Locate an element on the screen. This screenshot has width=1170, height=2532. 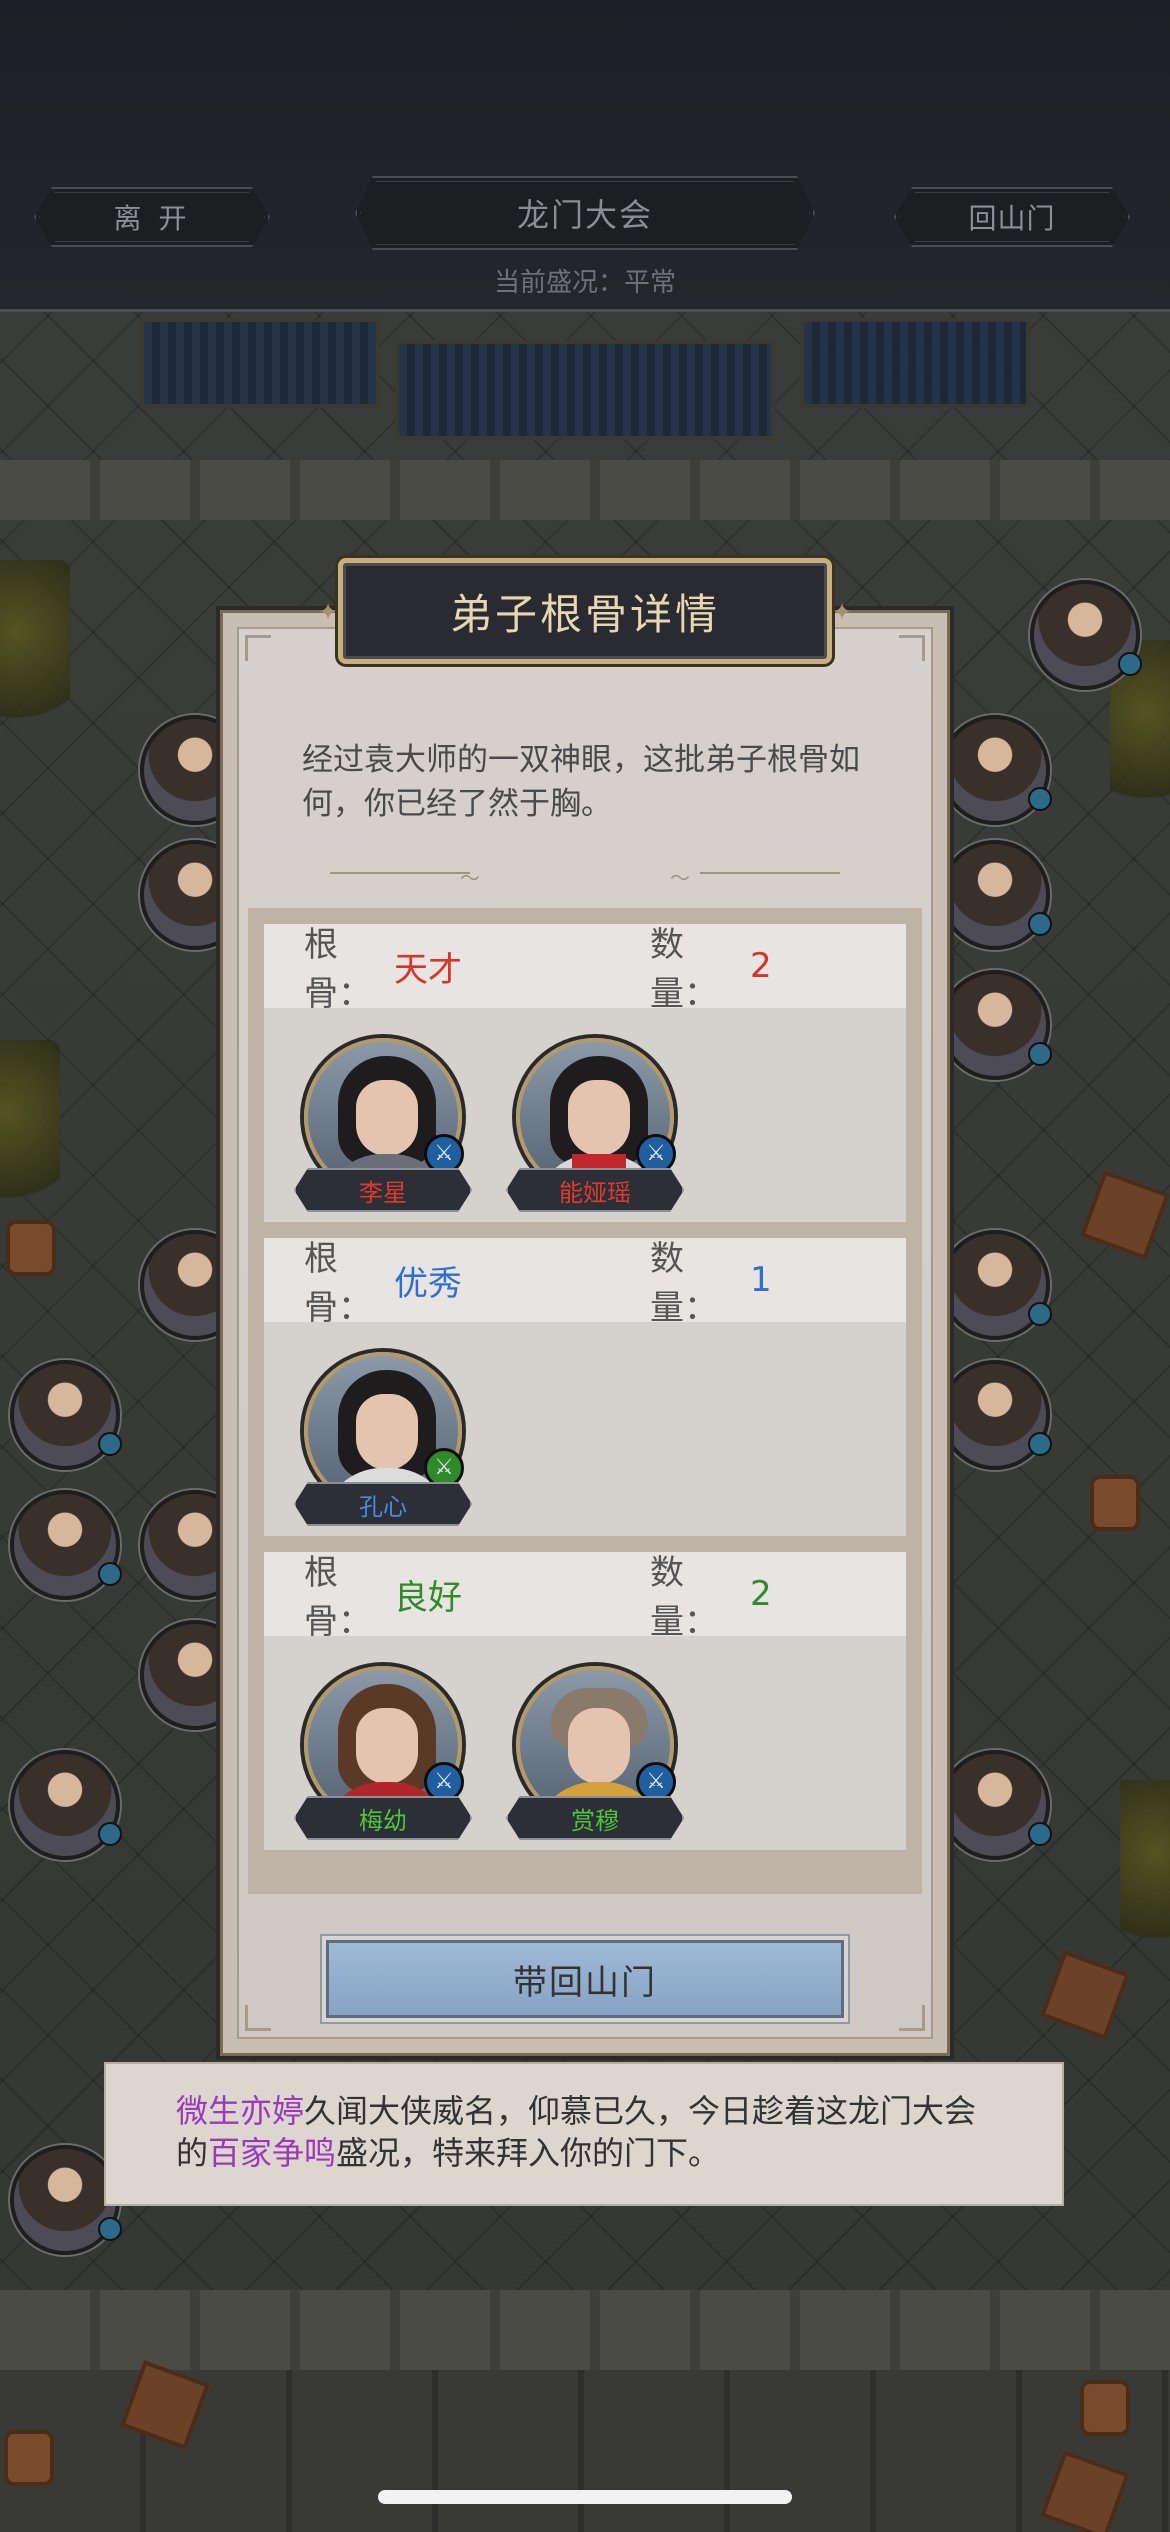
message-text: 盛况，特来拜入你的门下。 is located at coordinates (528, 2153).